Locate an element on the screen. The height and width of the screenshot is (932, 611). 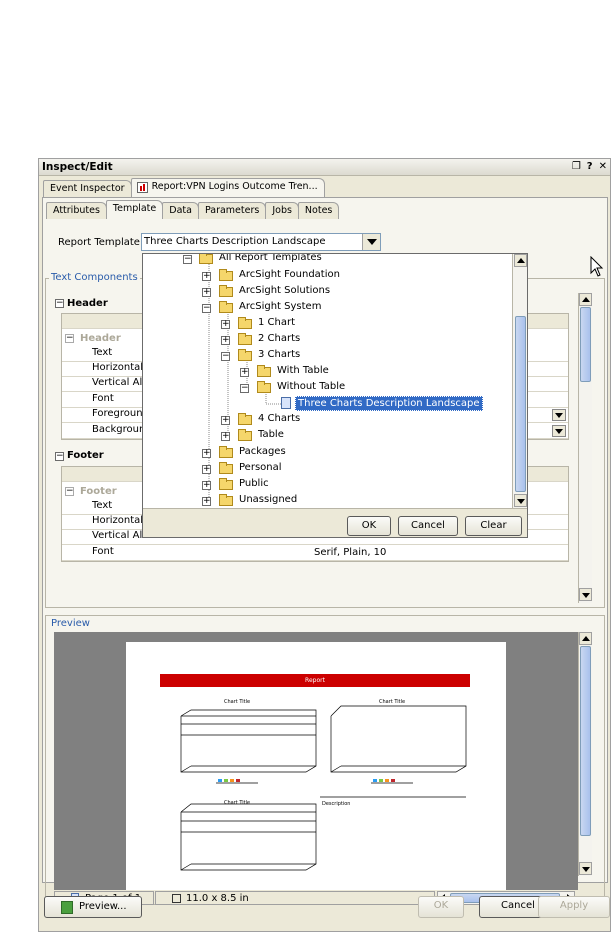
ok-button-label: OK is located at coordinates (441, 905).